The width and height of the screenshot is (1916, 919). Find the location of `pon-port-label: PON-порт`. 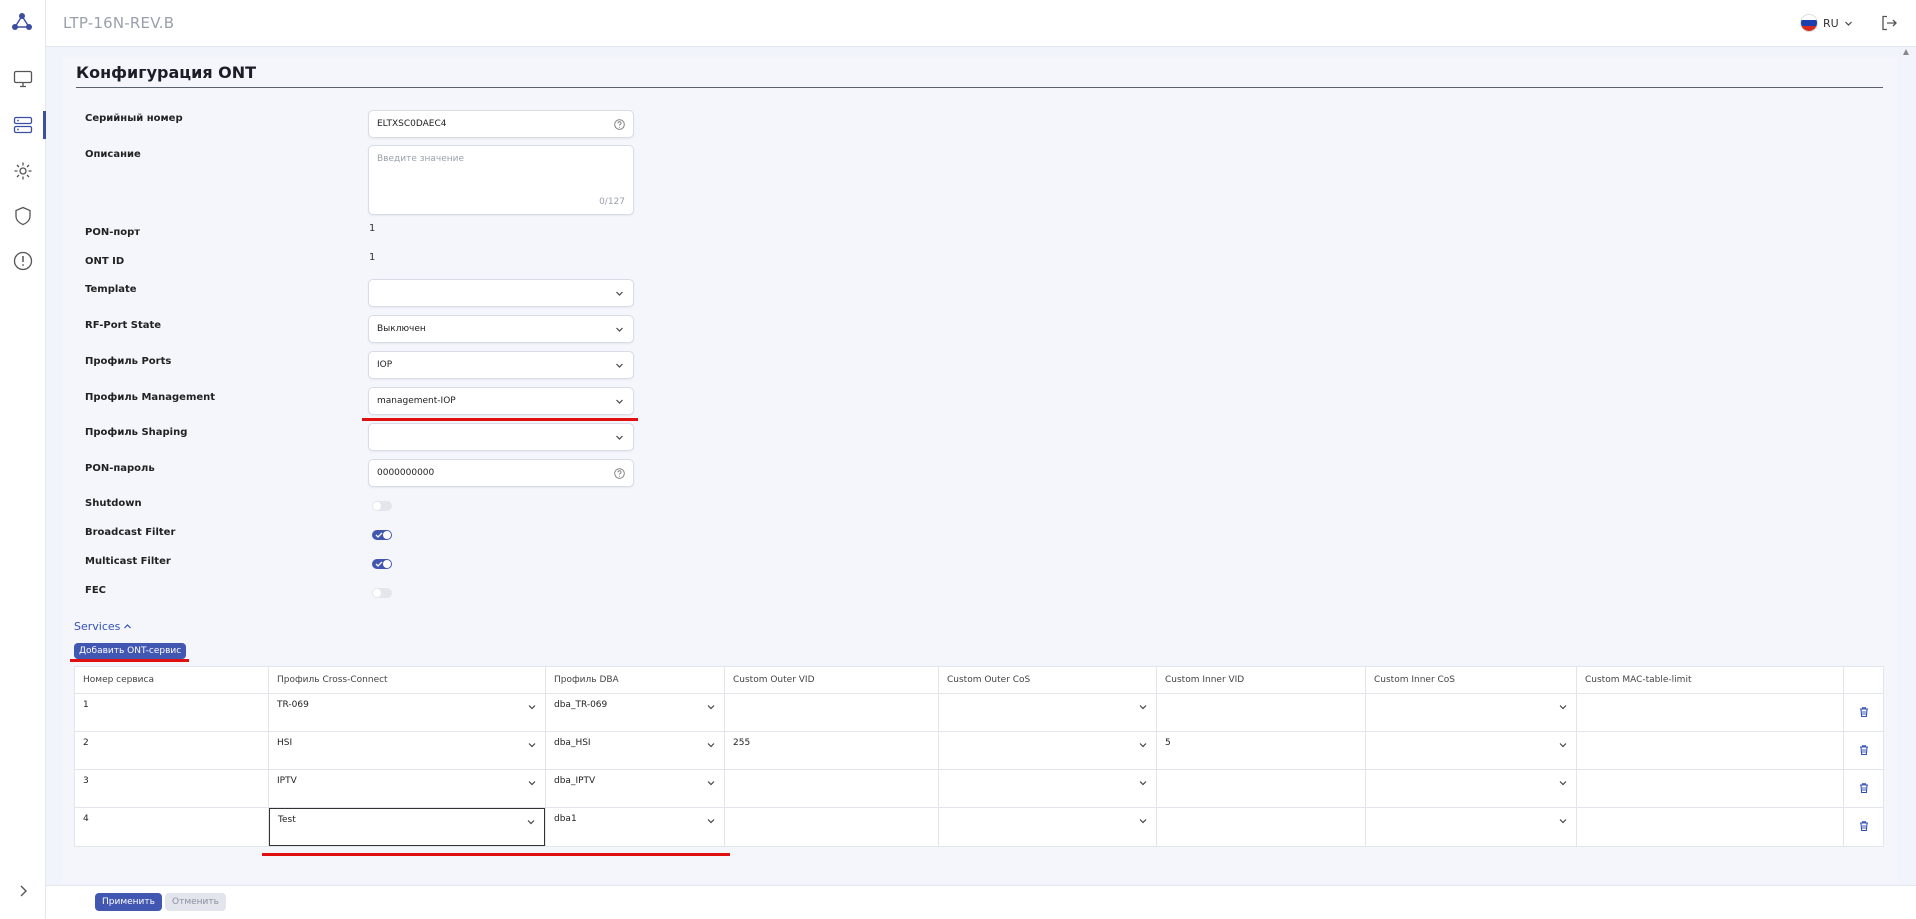

pon-port-label: PON-порт is located at coordinates (113, 232).